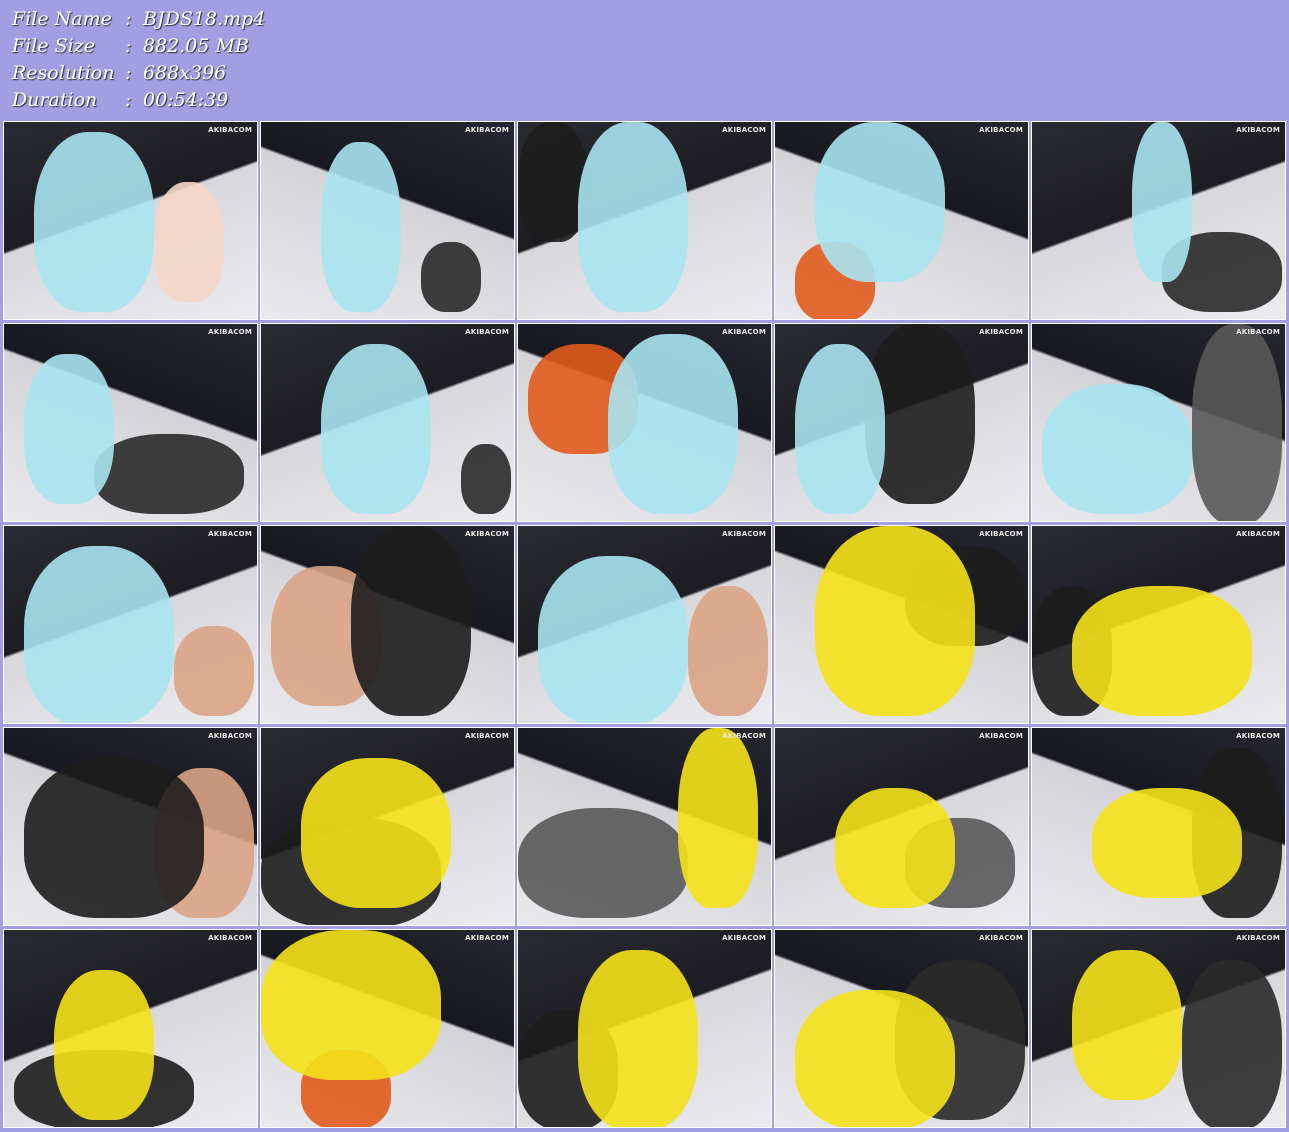  What do you see at coordinates (62, 19) in the screenshot?
I see `file-name-label: File Name` at bounding box center [62, 19].